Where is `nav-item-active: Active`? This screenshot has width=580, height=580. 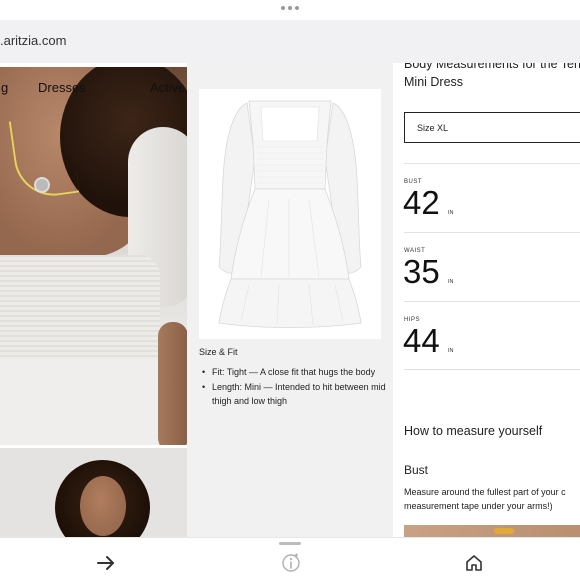
nav-item-active: Active is located at coordinates (167, 87).